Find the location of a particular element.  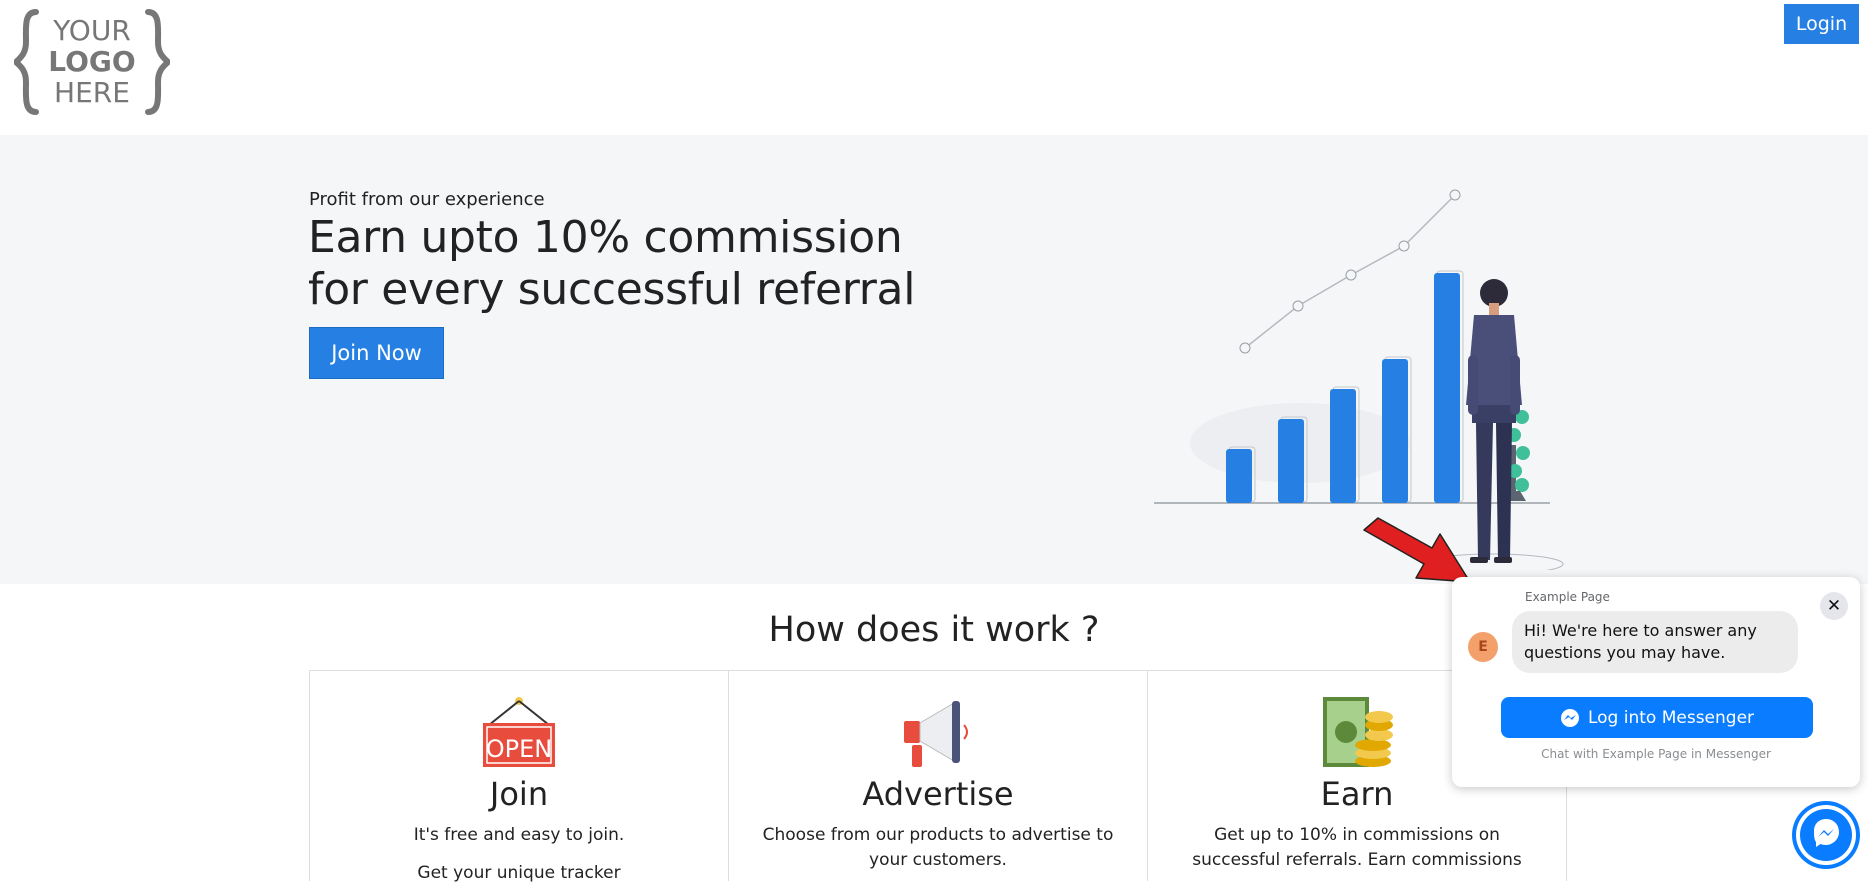

step-text-more: Get your unique tracker is located at coordinates (519, 873).